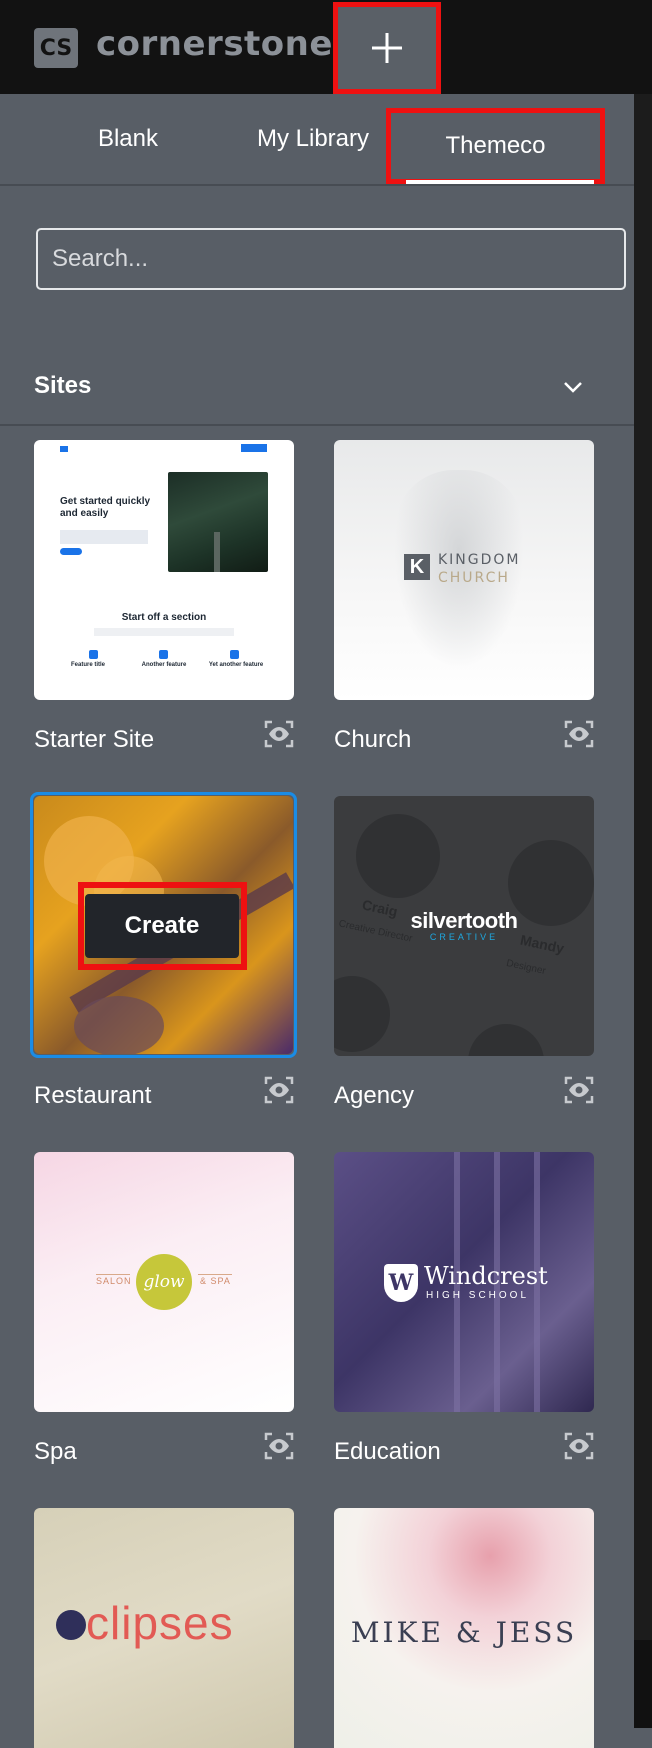 The image size is (652, 1748). Describe the element at coordinates (387, 1451) in the screenshot. I see `site-label-education: Education` at that location.